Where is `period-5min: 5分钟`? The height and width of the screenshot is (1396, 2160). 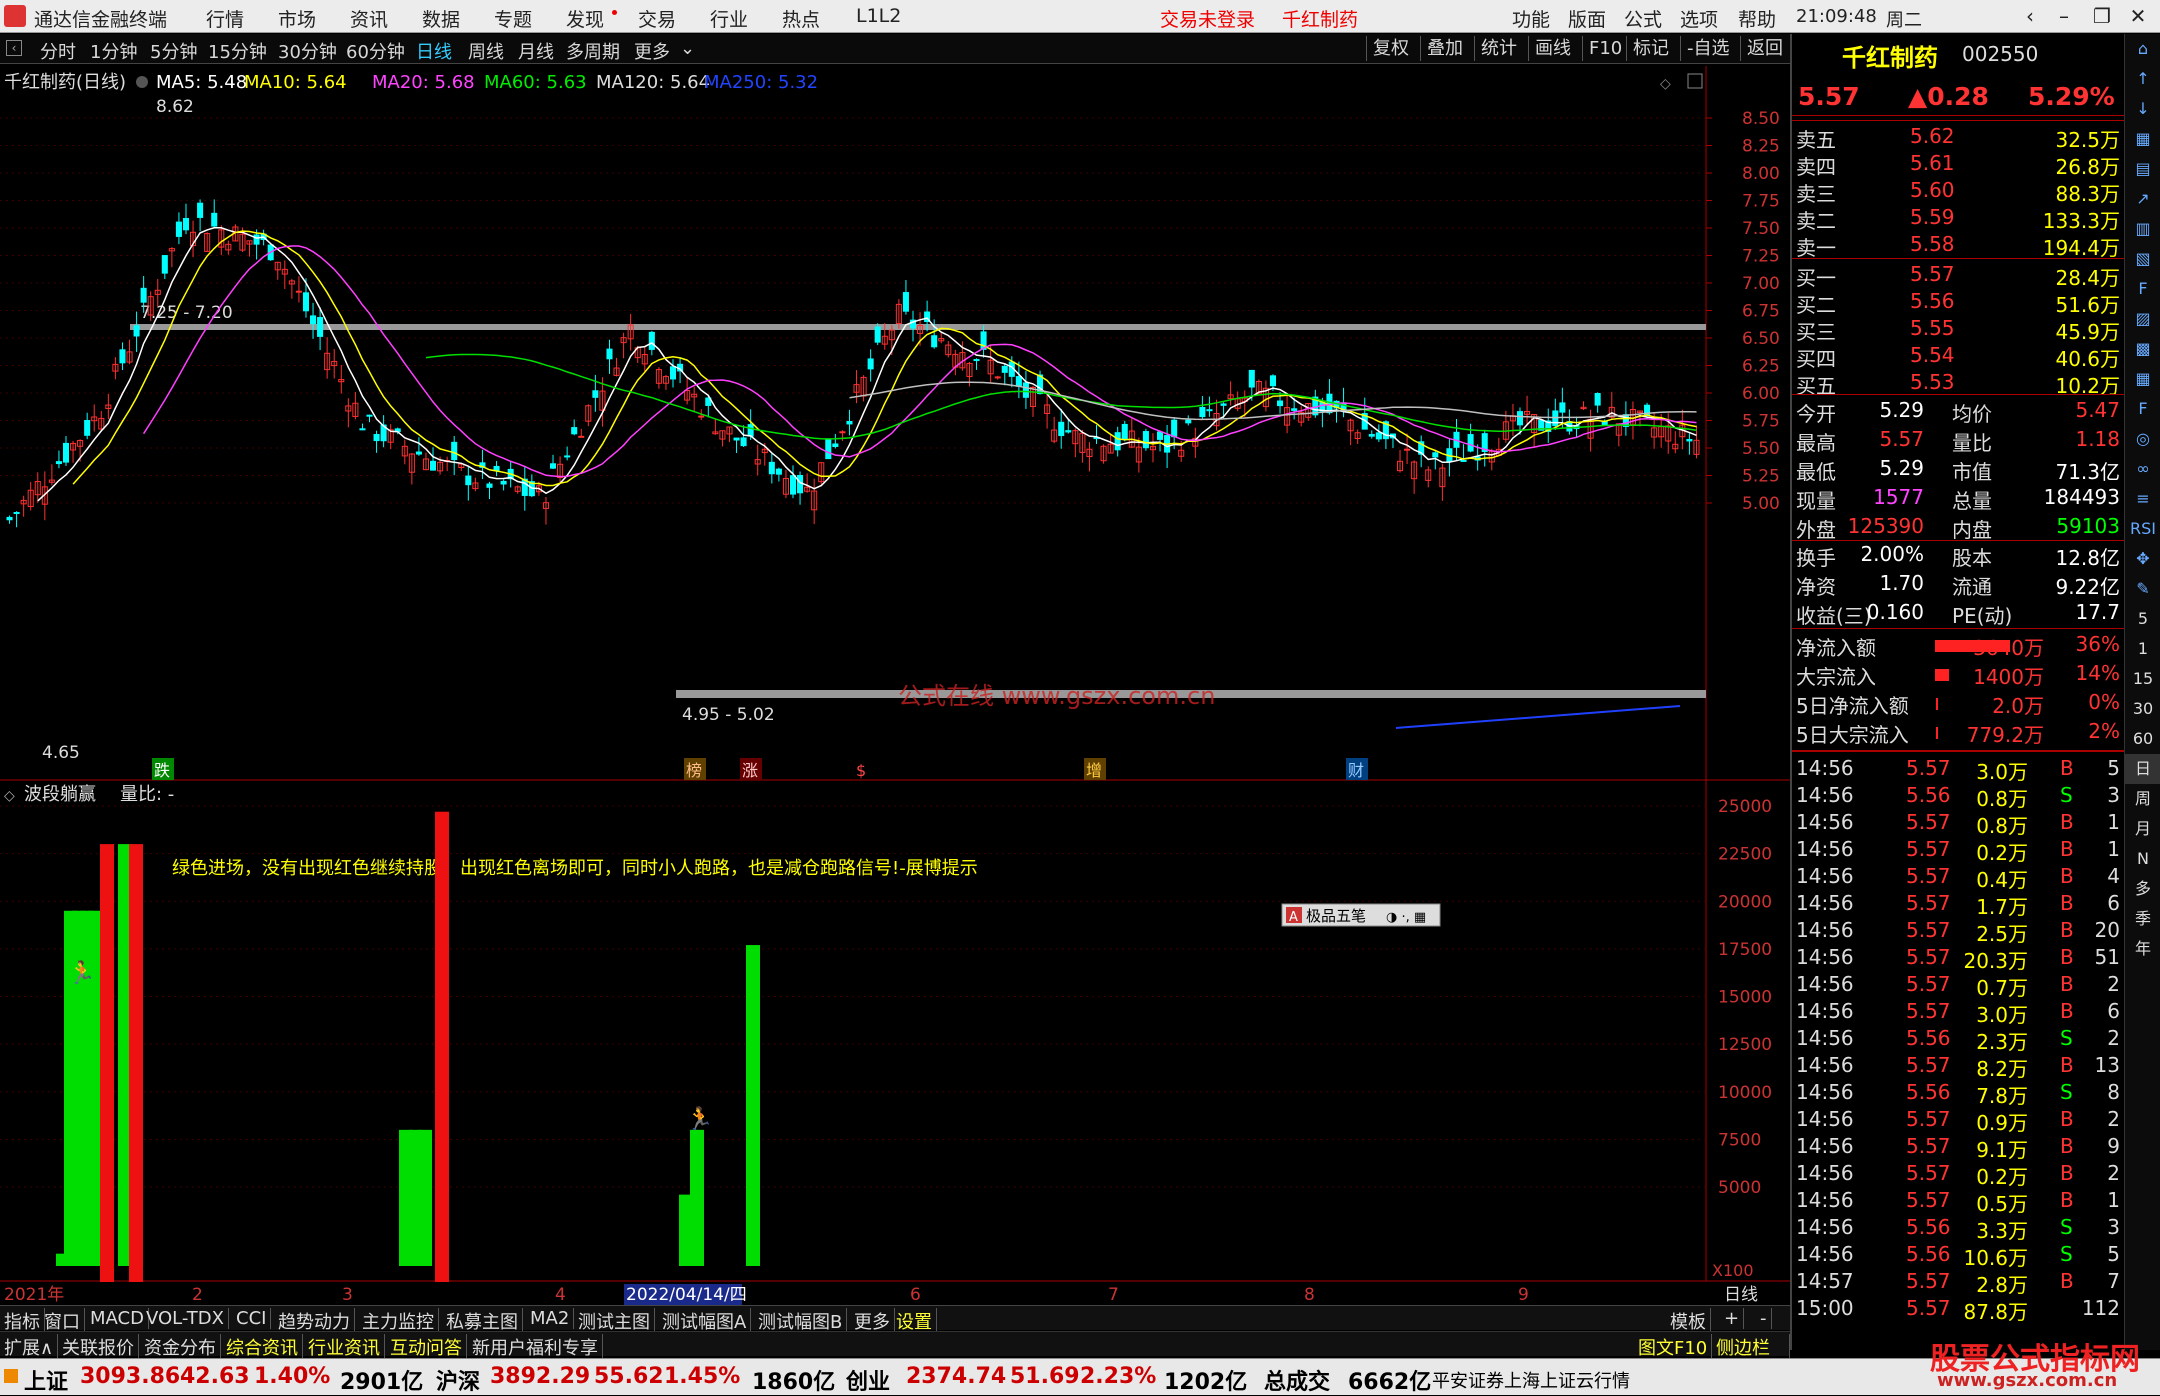
period-5min: 5分钟 is located at coordinates (173, 51).